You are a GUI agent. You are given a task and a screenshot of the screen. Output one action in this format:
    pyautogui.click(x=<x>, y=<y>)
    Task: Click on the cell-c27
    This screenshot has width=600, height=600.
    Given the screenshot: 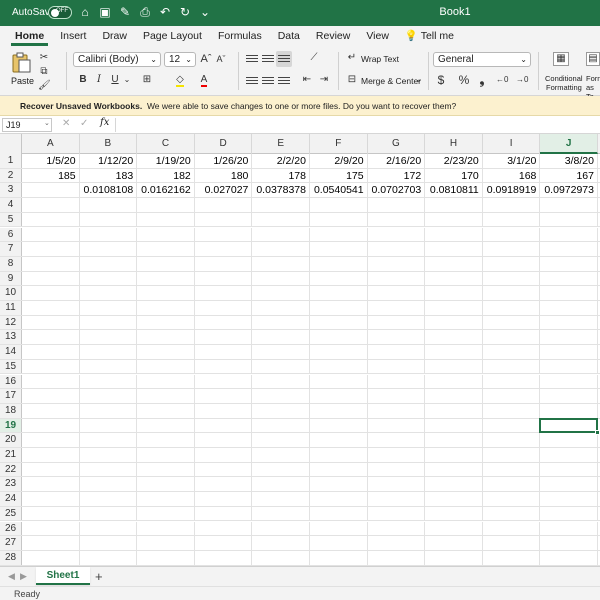 What is the action you would take?
    pyautogui.click(x=166, y=543)
    